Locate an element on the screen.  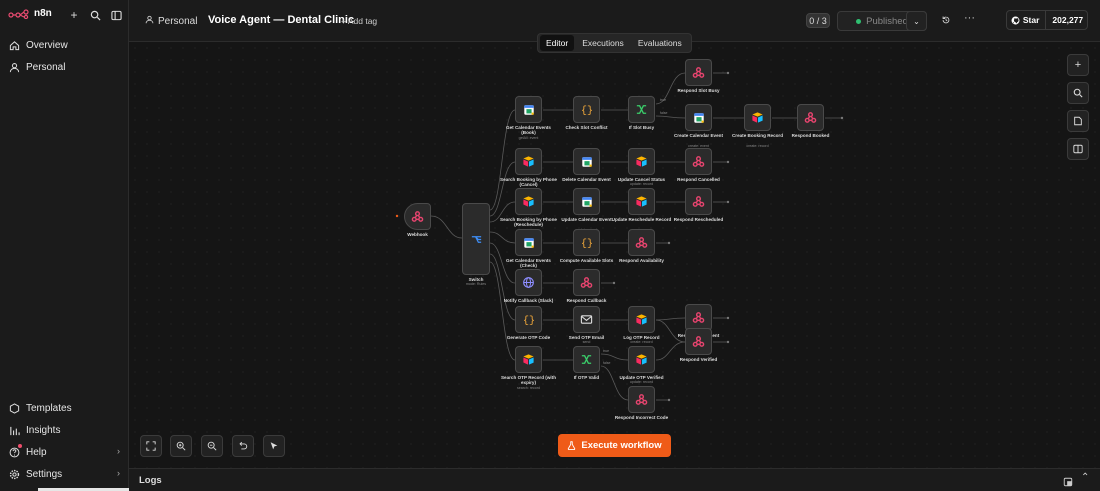
node-label: Search OTP Record (with expiry) is located at coordinates (528, 380).